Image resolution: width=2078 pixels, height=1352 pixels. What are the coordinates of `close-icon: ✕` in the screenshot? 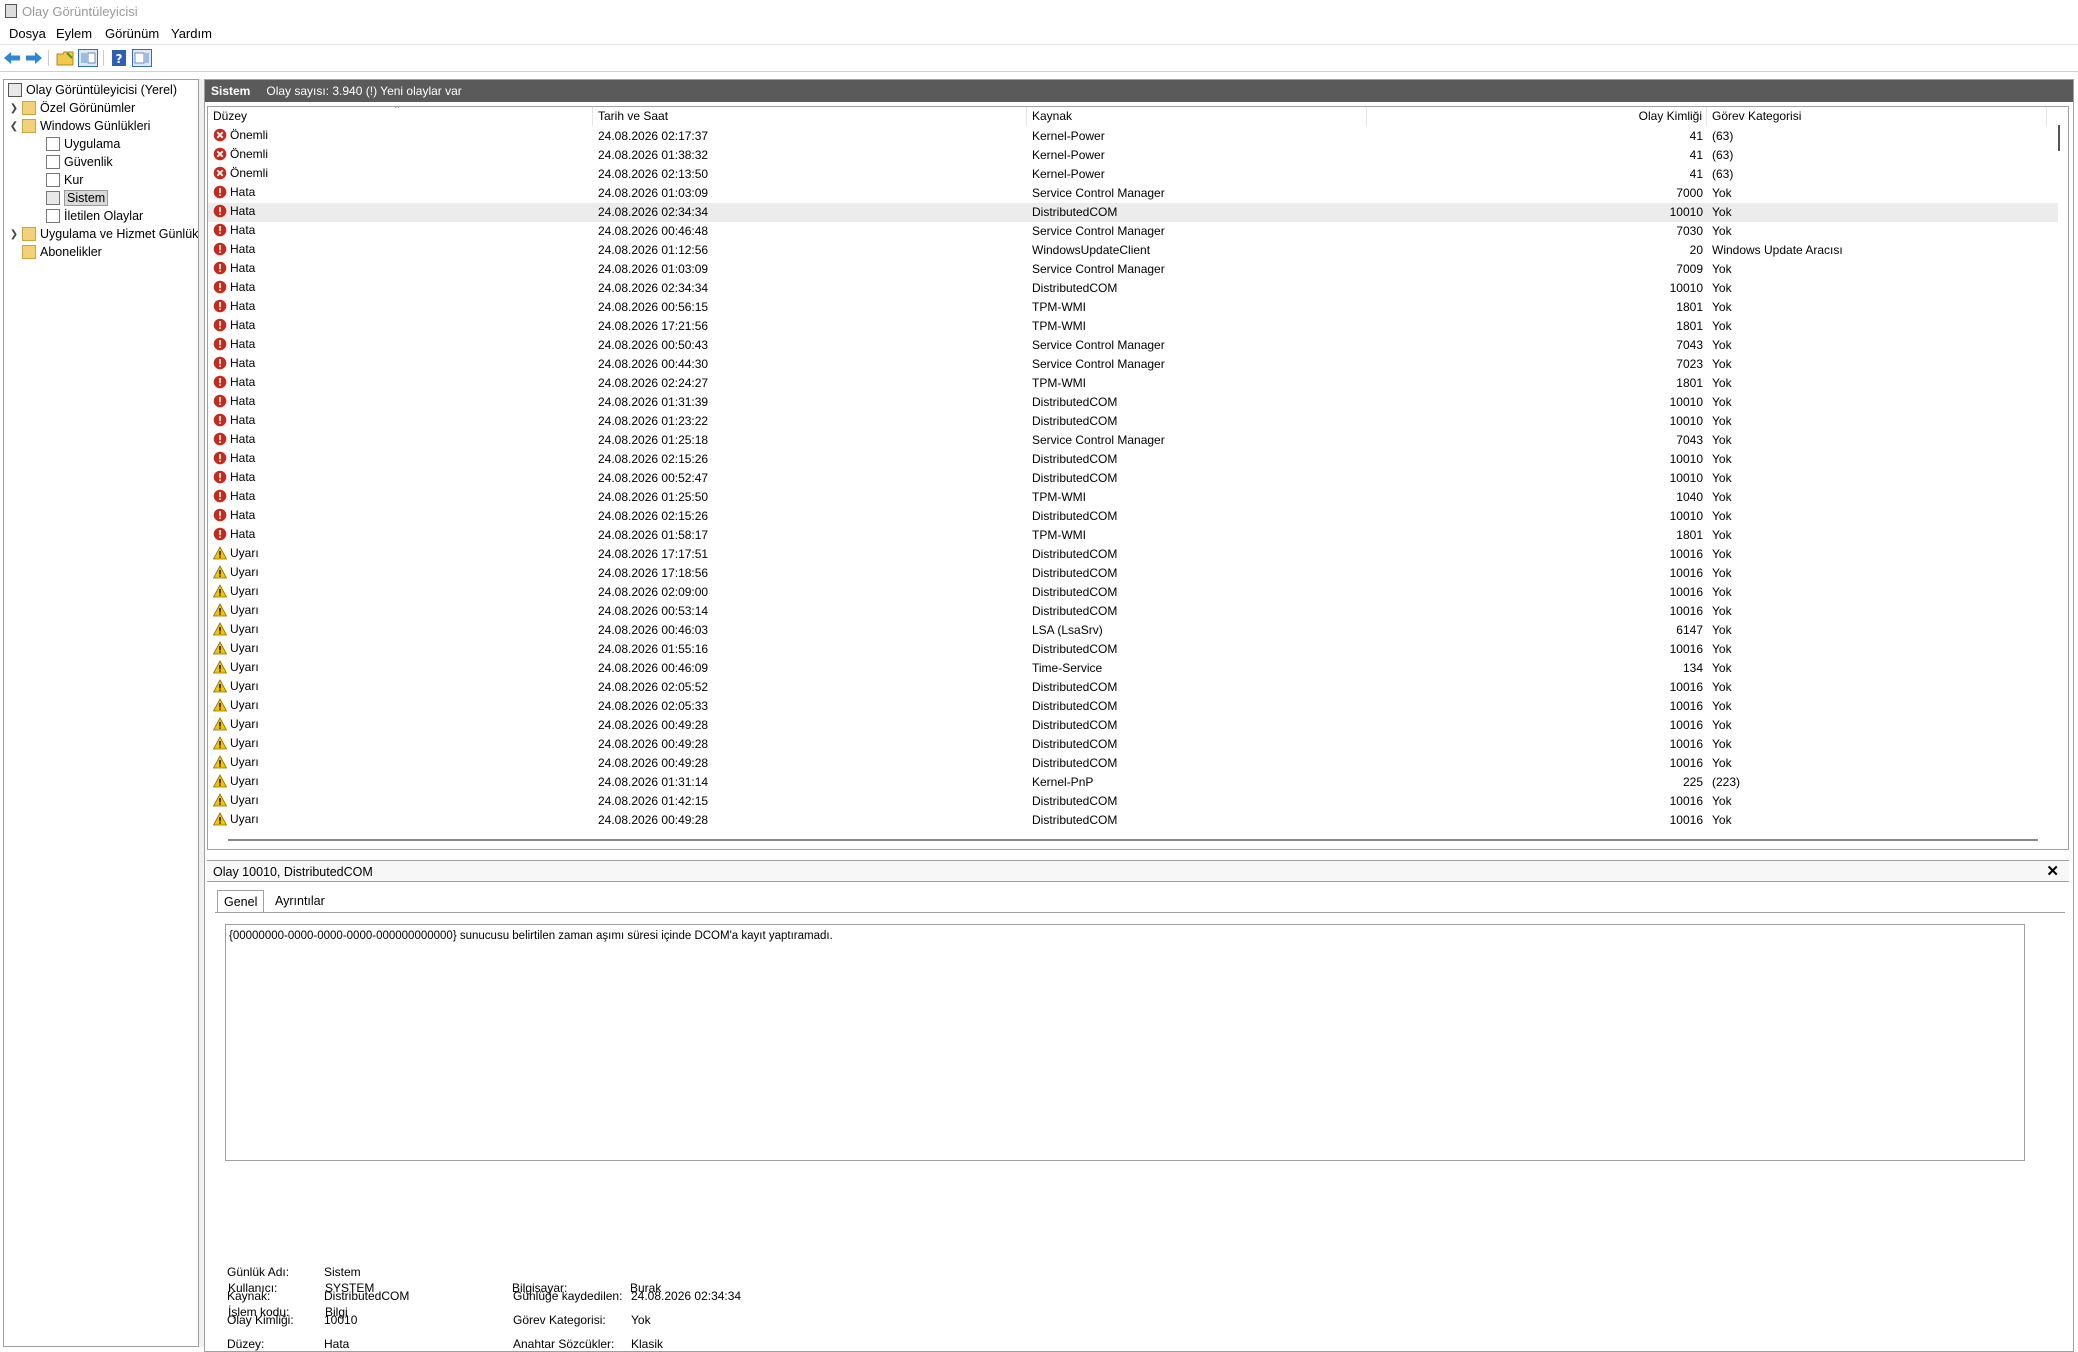 It's located at (2052, 872).